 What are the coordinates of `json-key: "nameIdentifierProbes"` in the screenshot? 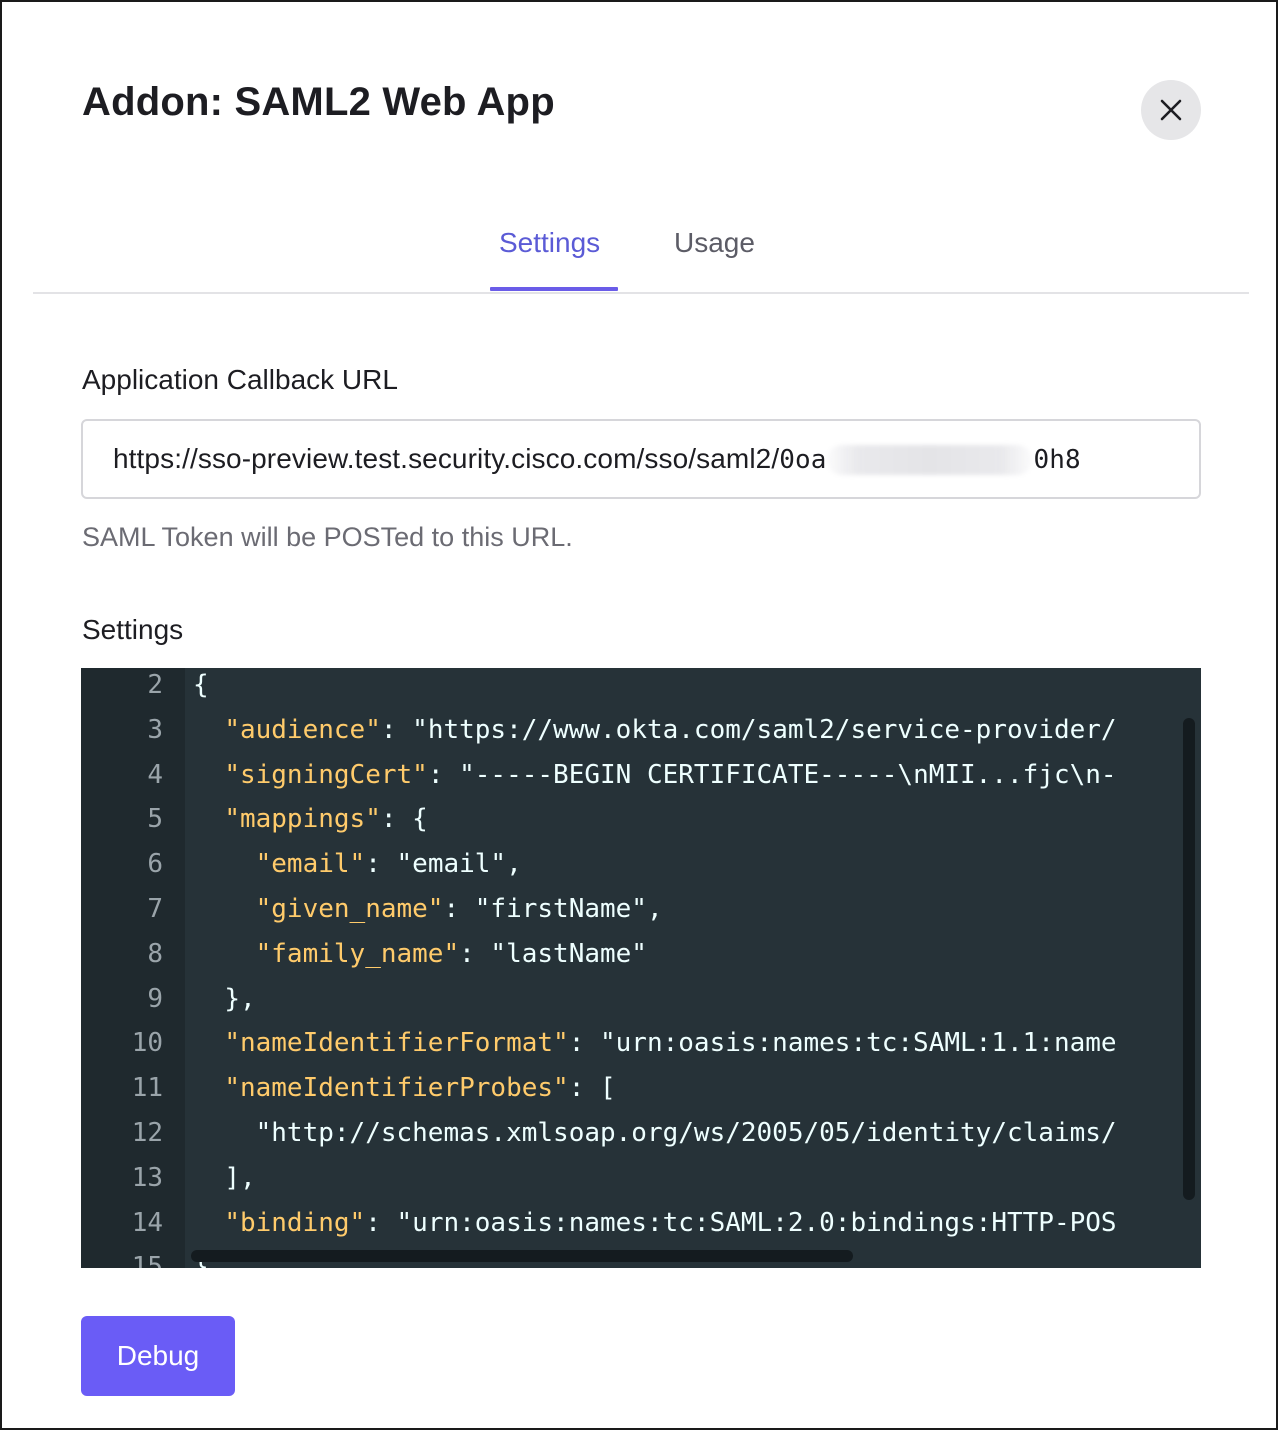 It's located at (396, 1088).